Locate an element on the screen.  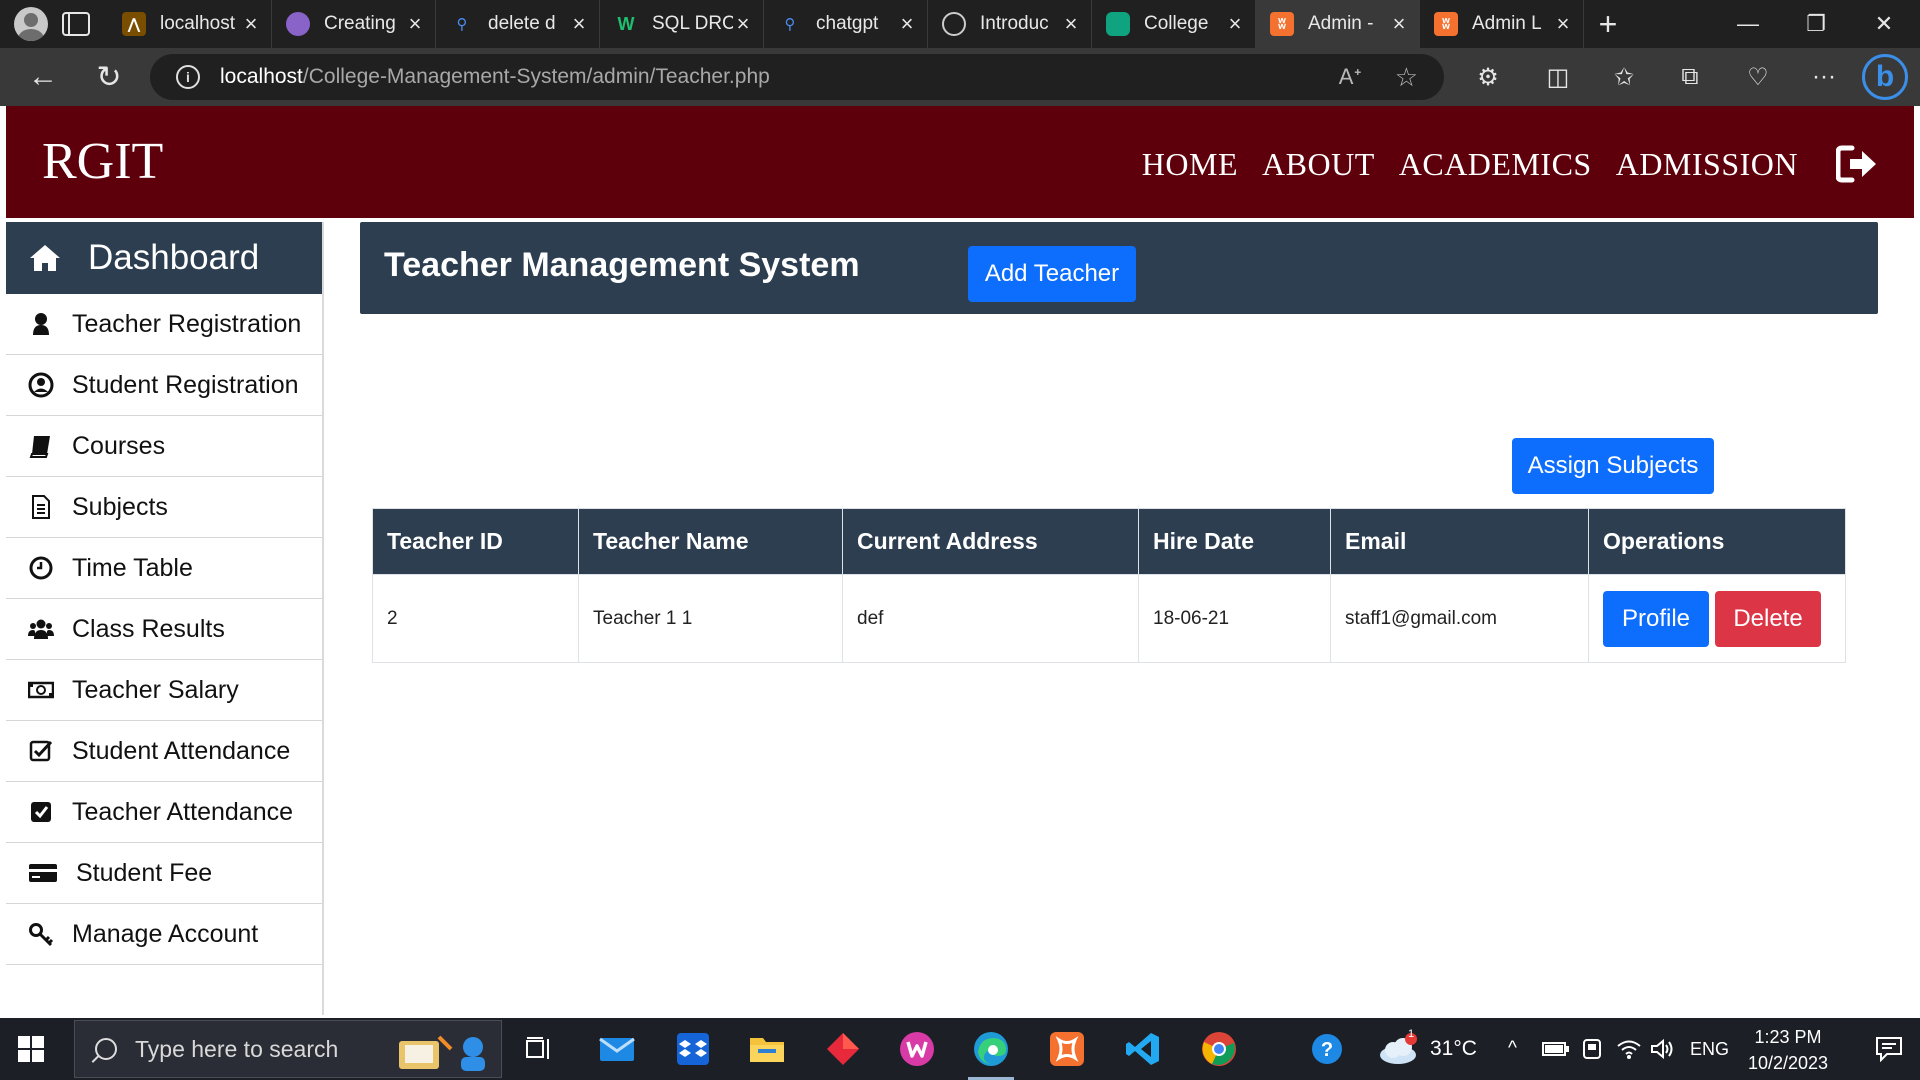
browser-tab: College × is located at coordinates (1174, 24).